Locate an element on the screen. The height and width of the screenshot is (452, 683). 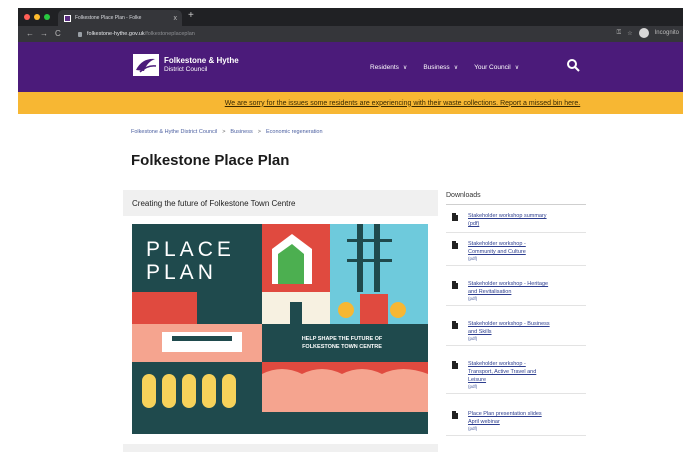
url-path: /folkestoneplaceplan is located at coordinates (169, 34).